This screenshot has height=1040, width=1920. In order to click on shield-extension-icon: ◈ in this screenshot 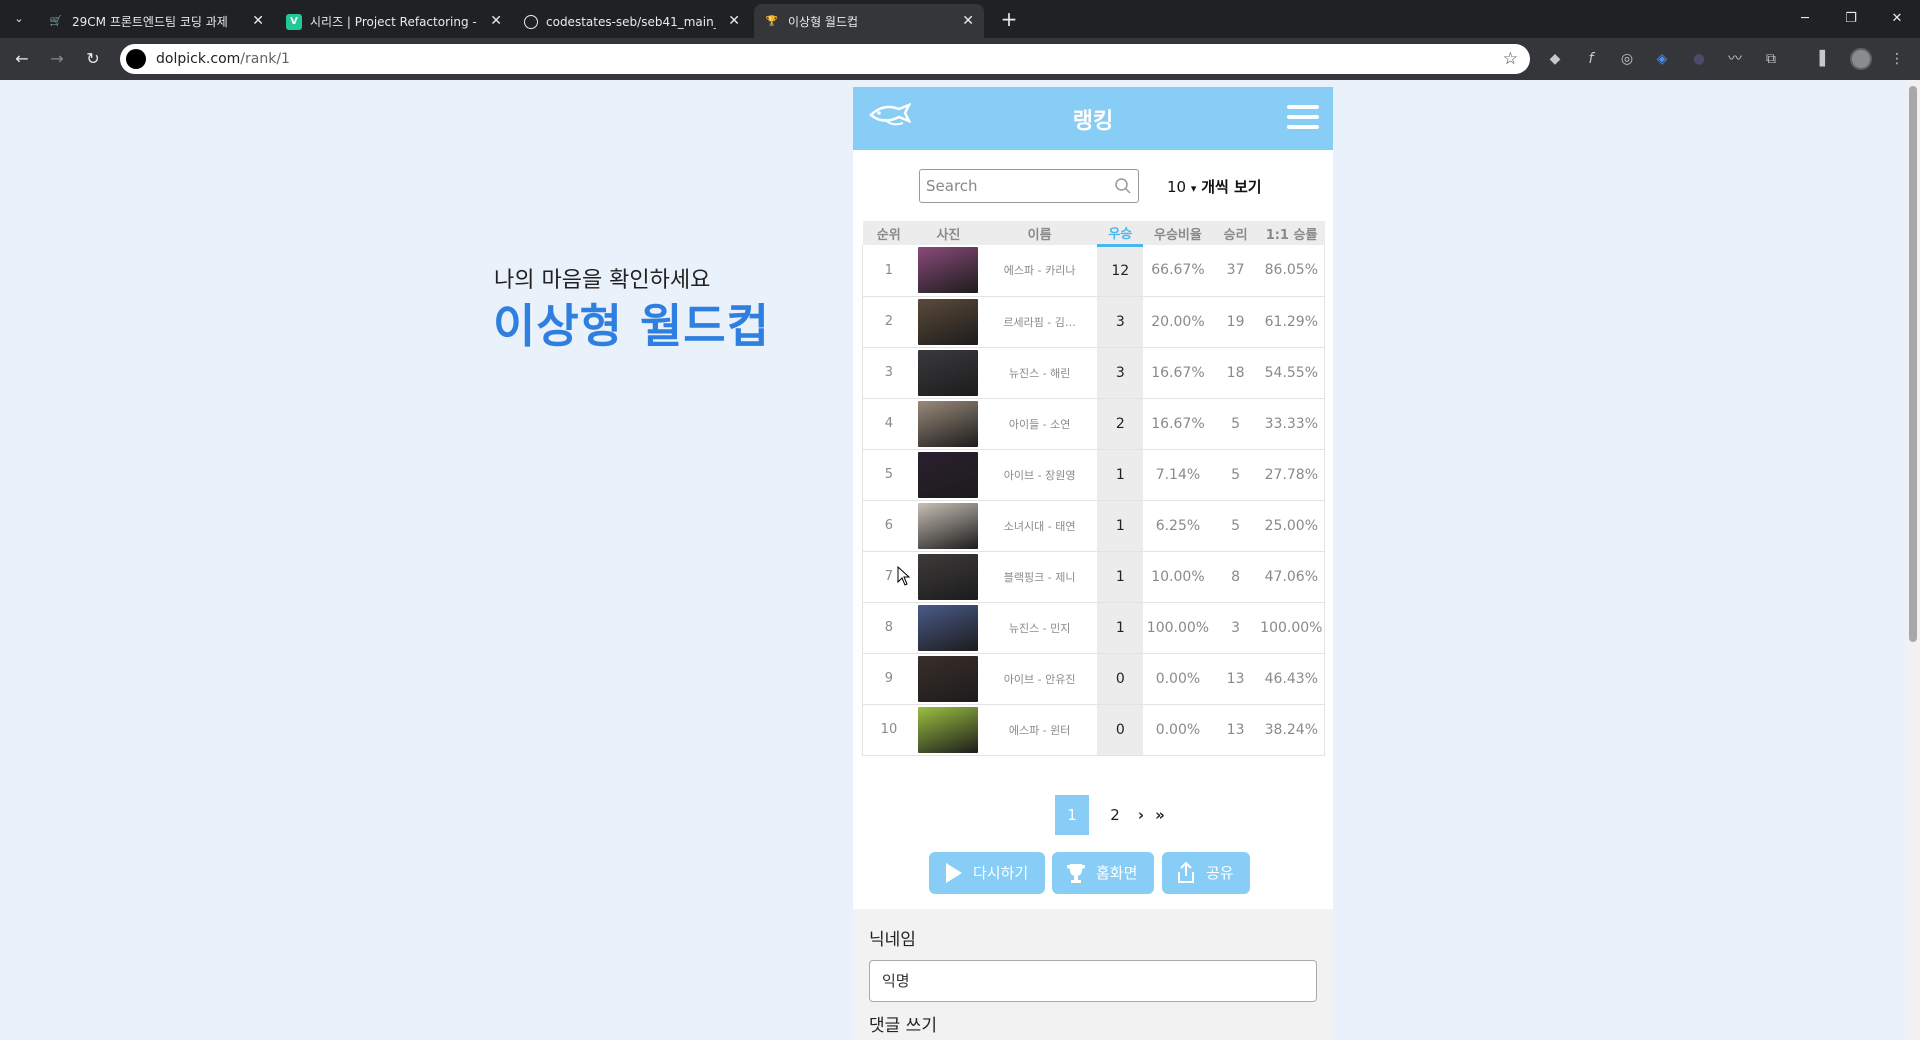, I will do `click(1662, 59)`.